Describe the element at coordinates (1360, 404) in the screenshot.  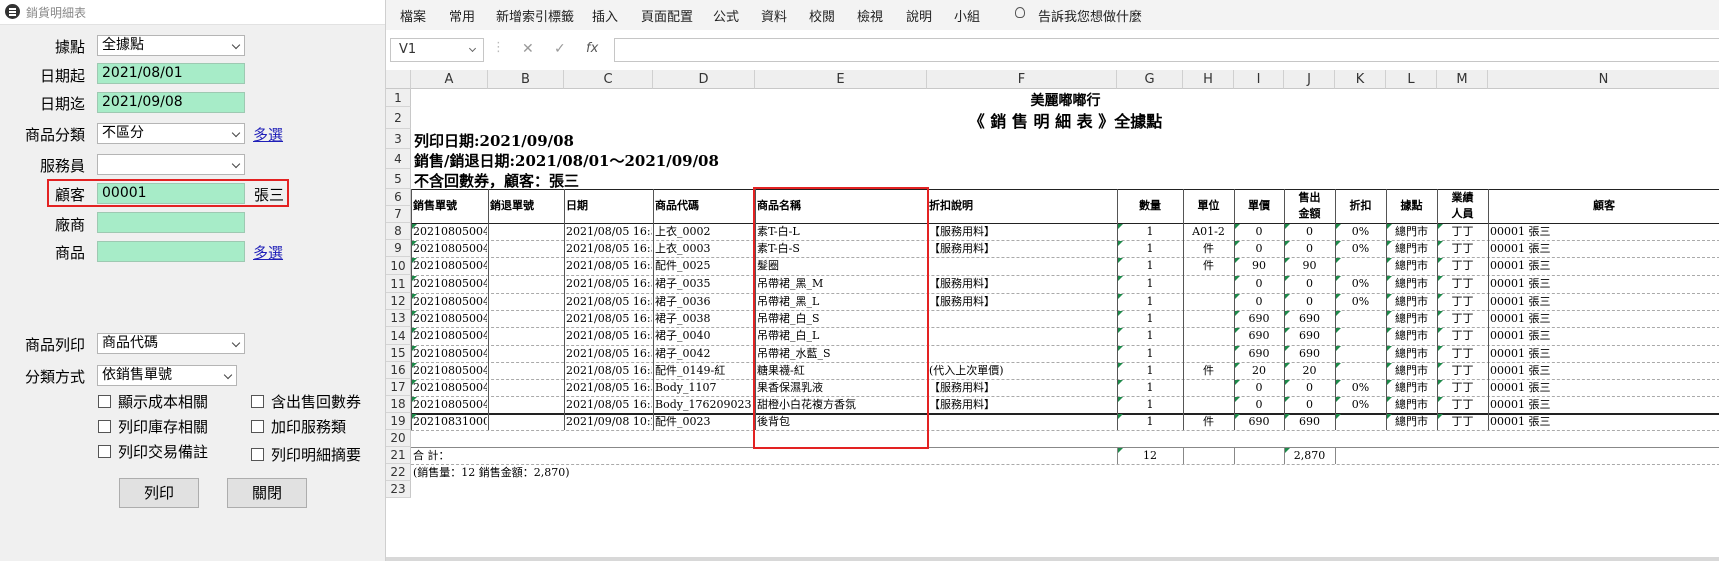
I see `cell-discount: 0%` at that location.